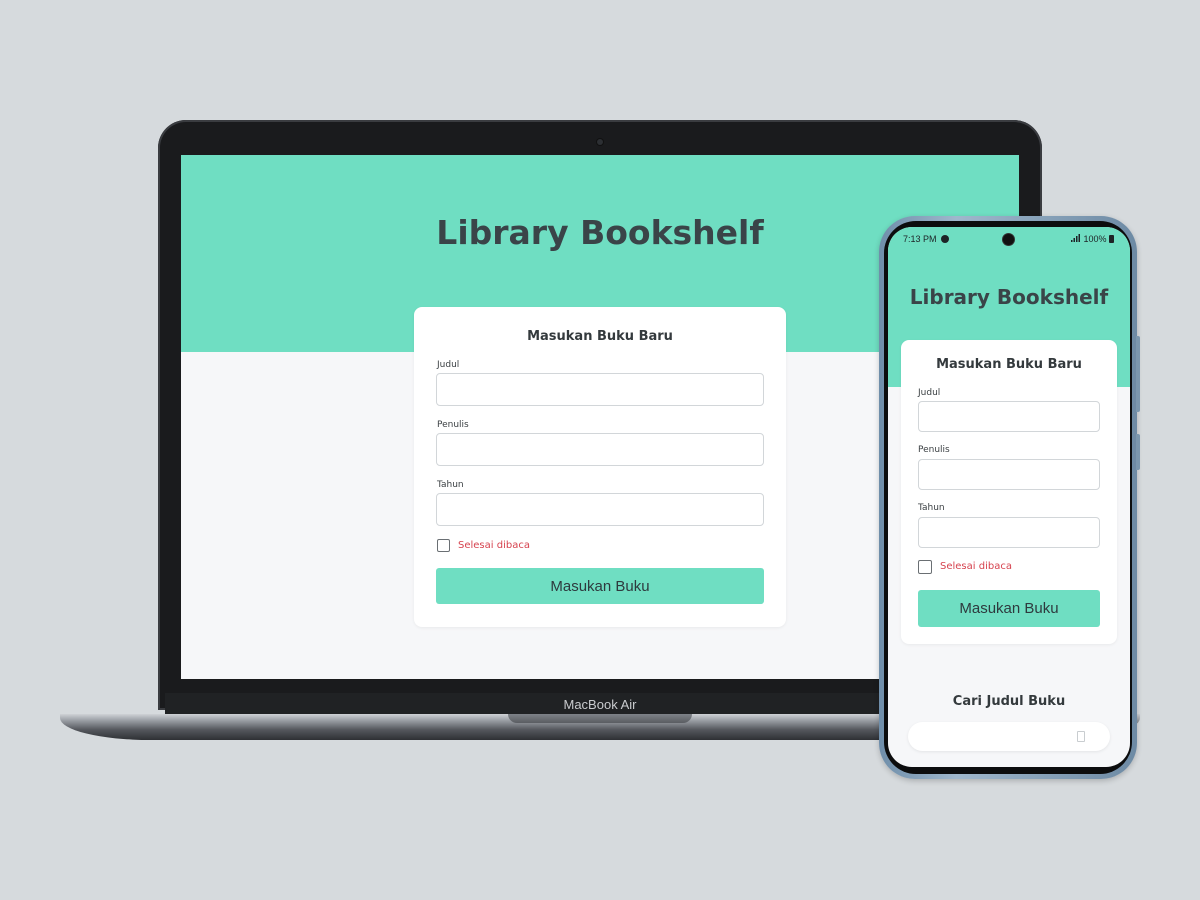 This screenshot has width=1200, height=900. Describe the element at coordinates (929, 393) in the screenshot. I see `mobile-title-label: Judul` at that location.